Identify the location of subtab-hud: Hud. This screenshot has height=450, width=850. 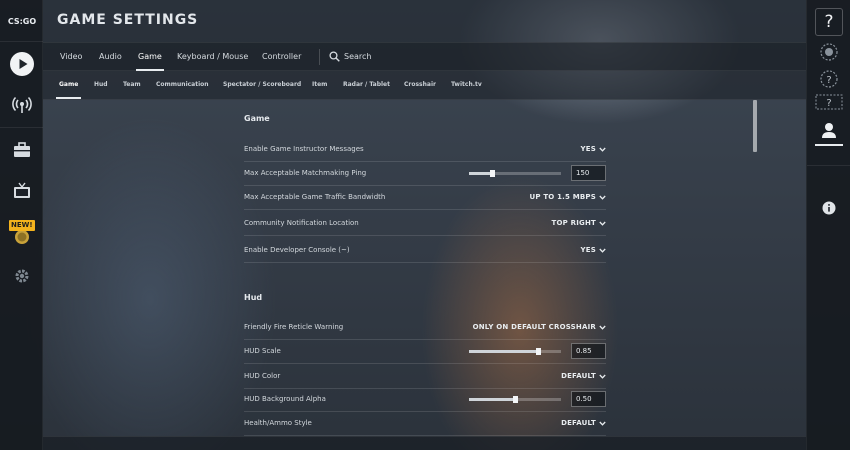
(101, 85).